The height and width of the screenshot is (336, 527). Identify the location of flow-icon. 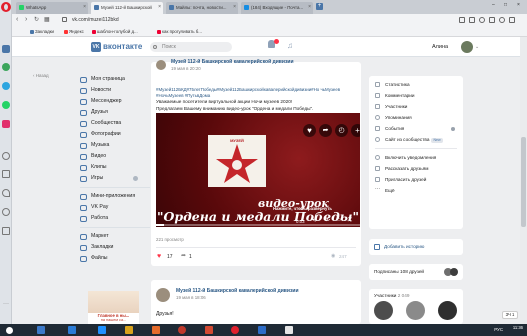
(6, 174).